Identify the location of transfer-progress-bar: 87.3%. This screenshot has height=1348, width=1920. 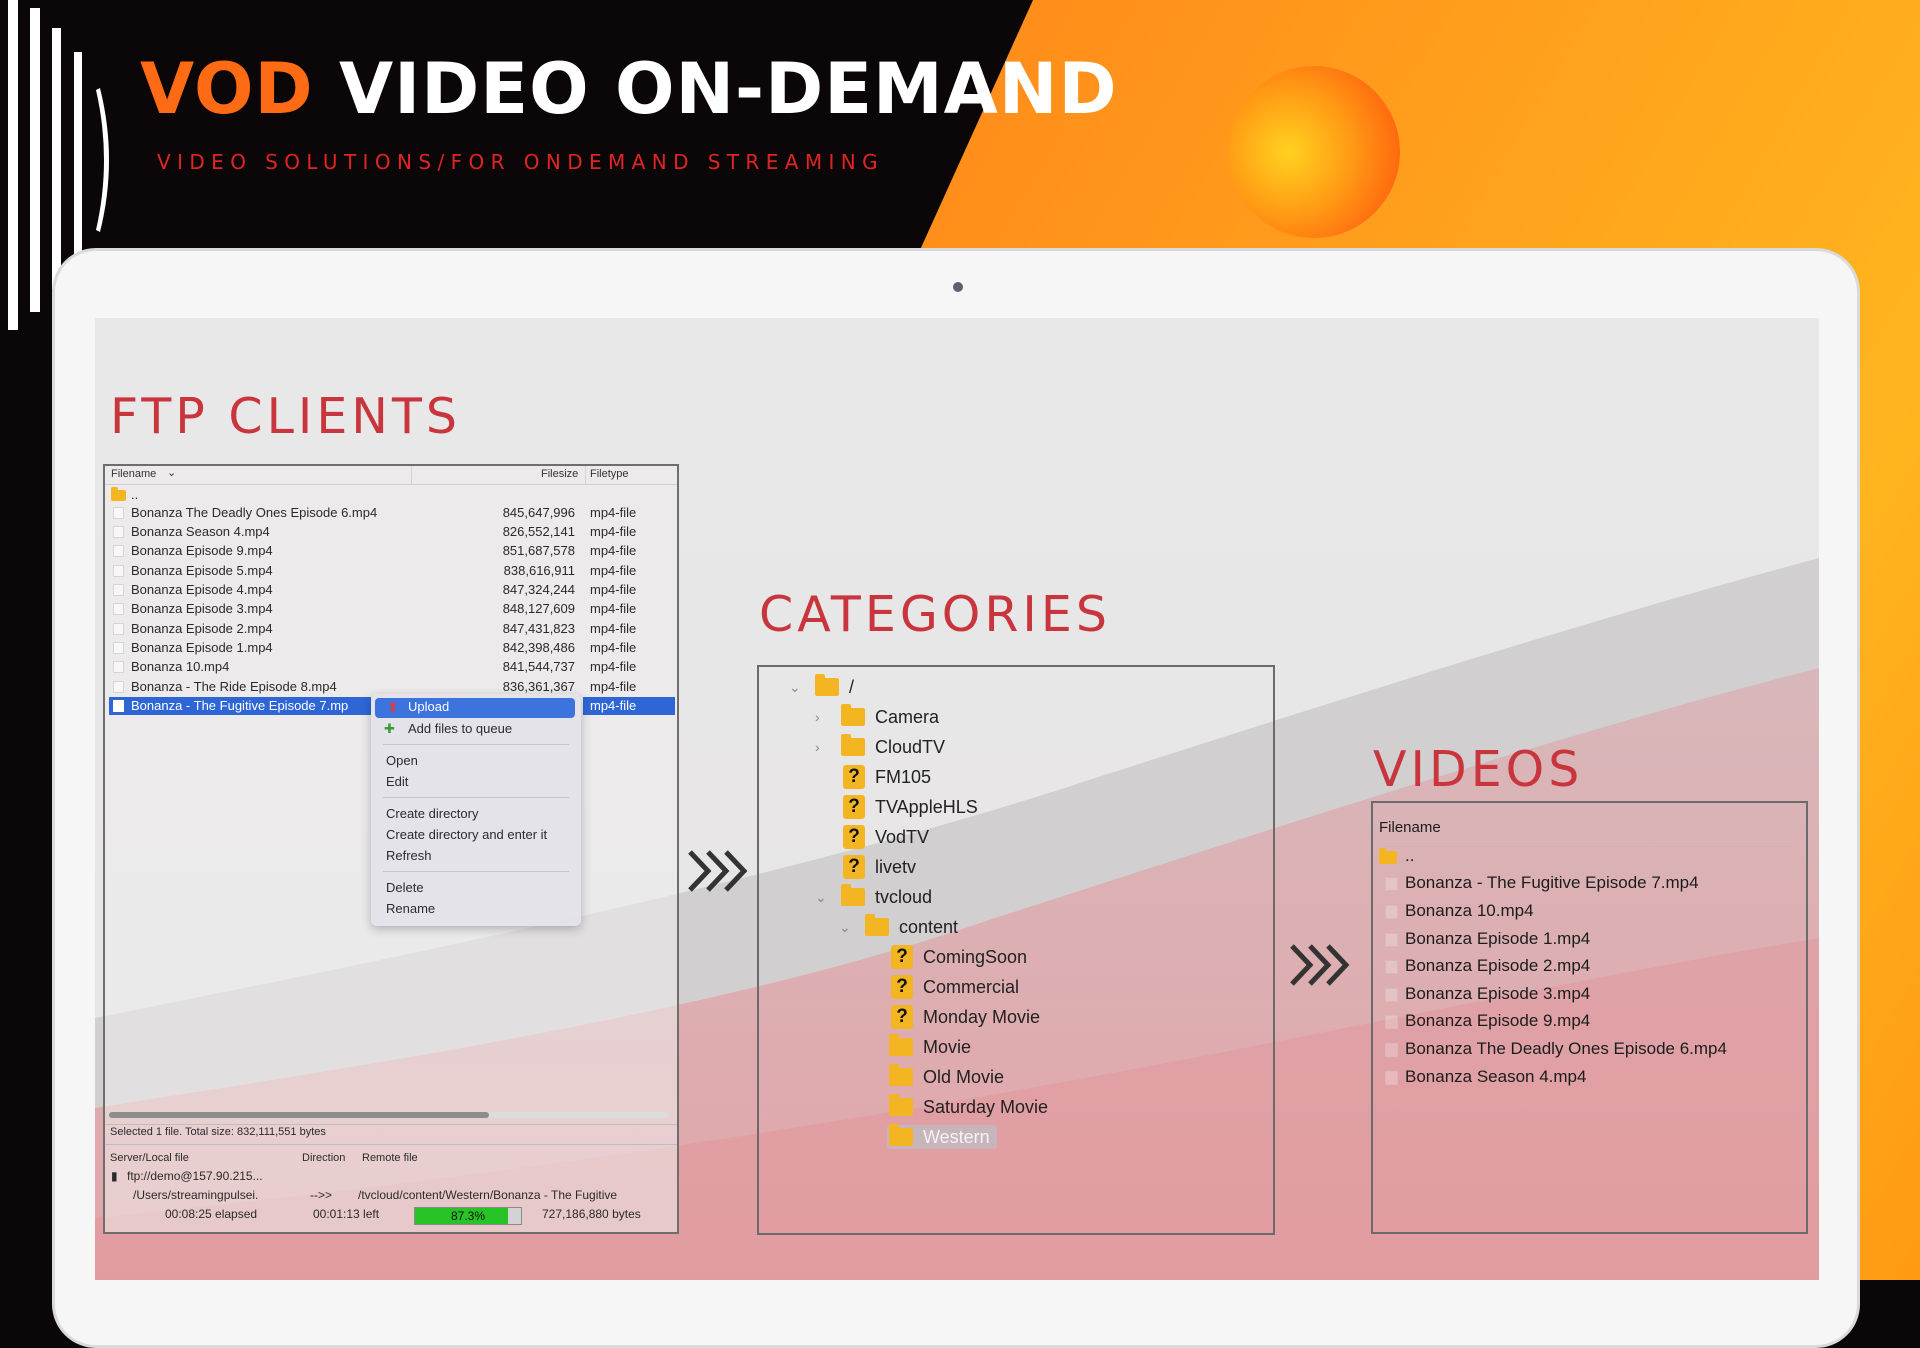
(468, 1216).